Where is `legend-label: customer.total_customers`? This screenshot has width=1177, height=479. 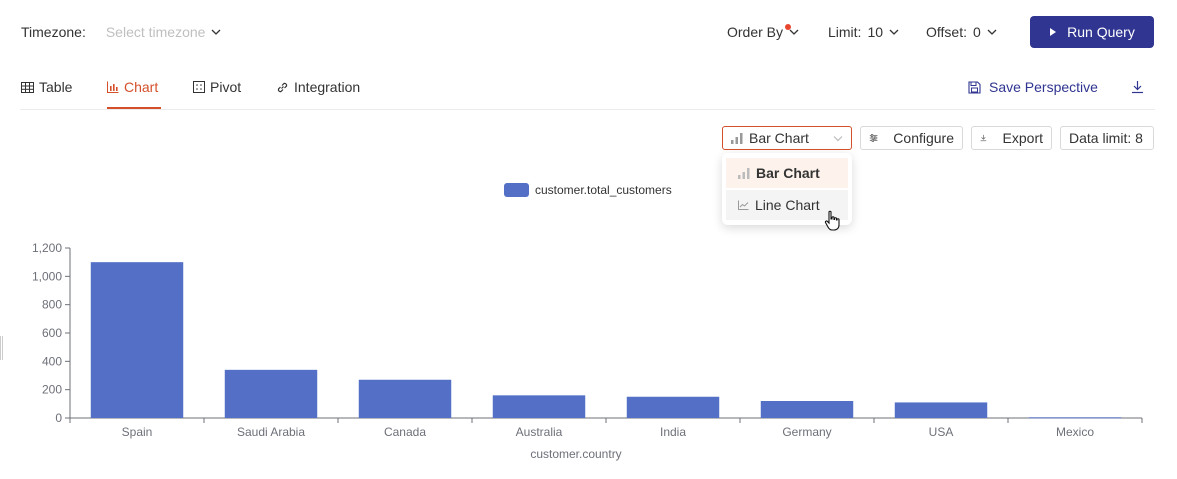
legend-label: customer.total_customers is located at coordinates (603, 190).